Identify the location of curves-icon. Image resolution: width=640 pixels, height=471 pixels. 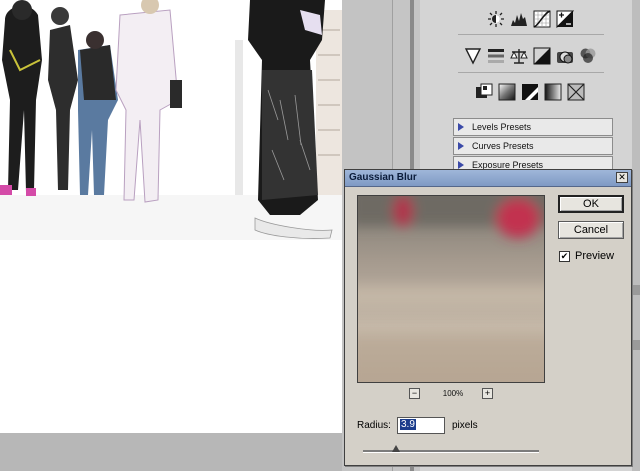
(542, 19).